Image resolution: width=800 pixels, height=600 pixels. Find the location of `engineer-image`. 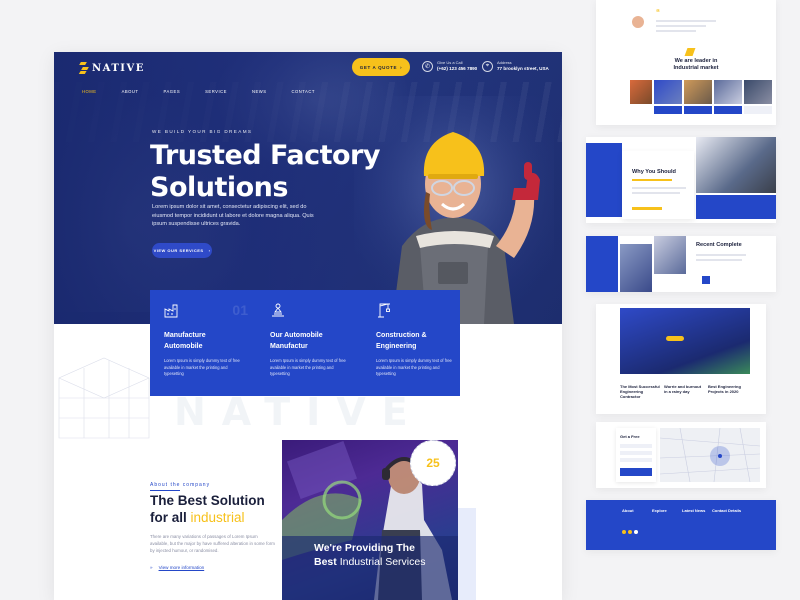

engineer-image is located at coordinates (736, 165).